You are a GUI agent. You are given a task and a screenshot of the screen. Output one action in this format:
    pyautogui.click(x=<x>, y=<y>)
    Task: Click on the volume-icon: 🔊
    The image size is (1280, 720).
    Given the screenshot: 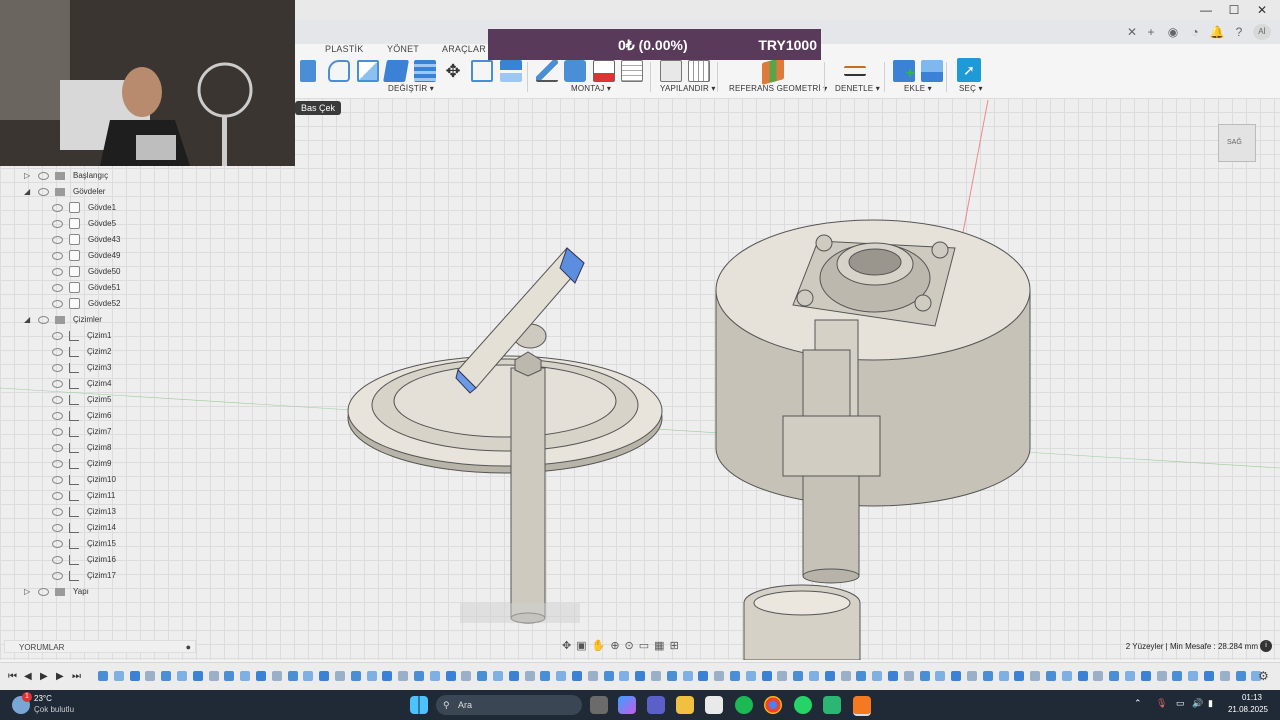 What is the action you would take?
    pyautogui.click(x=1197, y=703)
    